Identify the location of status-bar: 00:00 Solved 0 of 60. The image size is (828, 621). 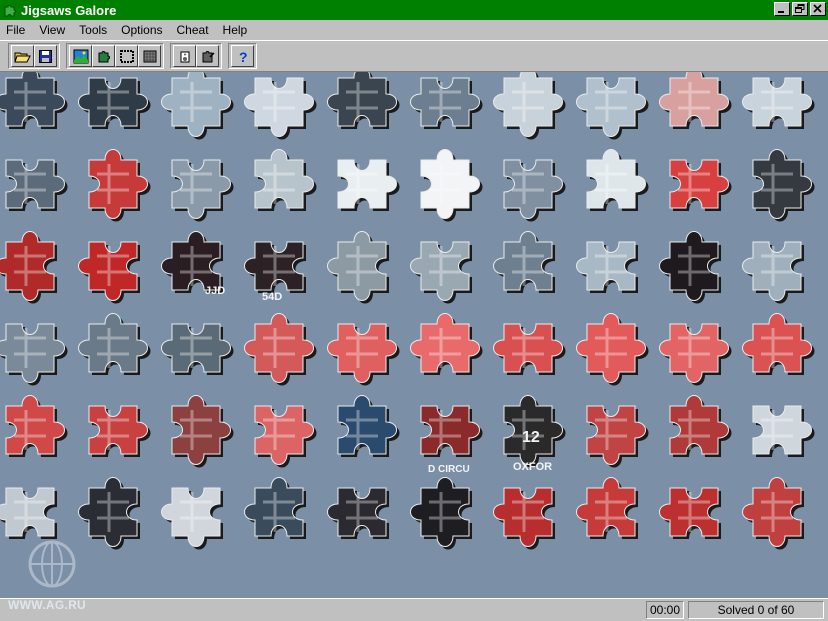
(414, 609).